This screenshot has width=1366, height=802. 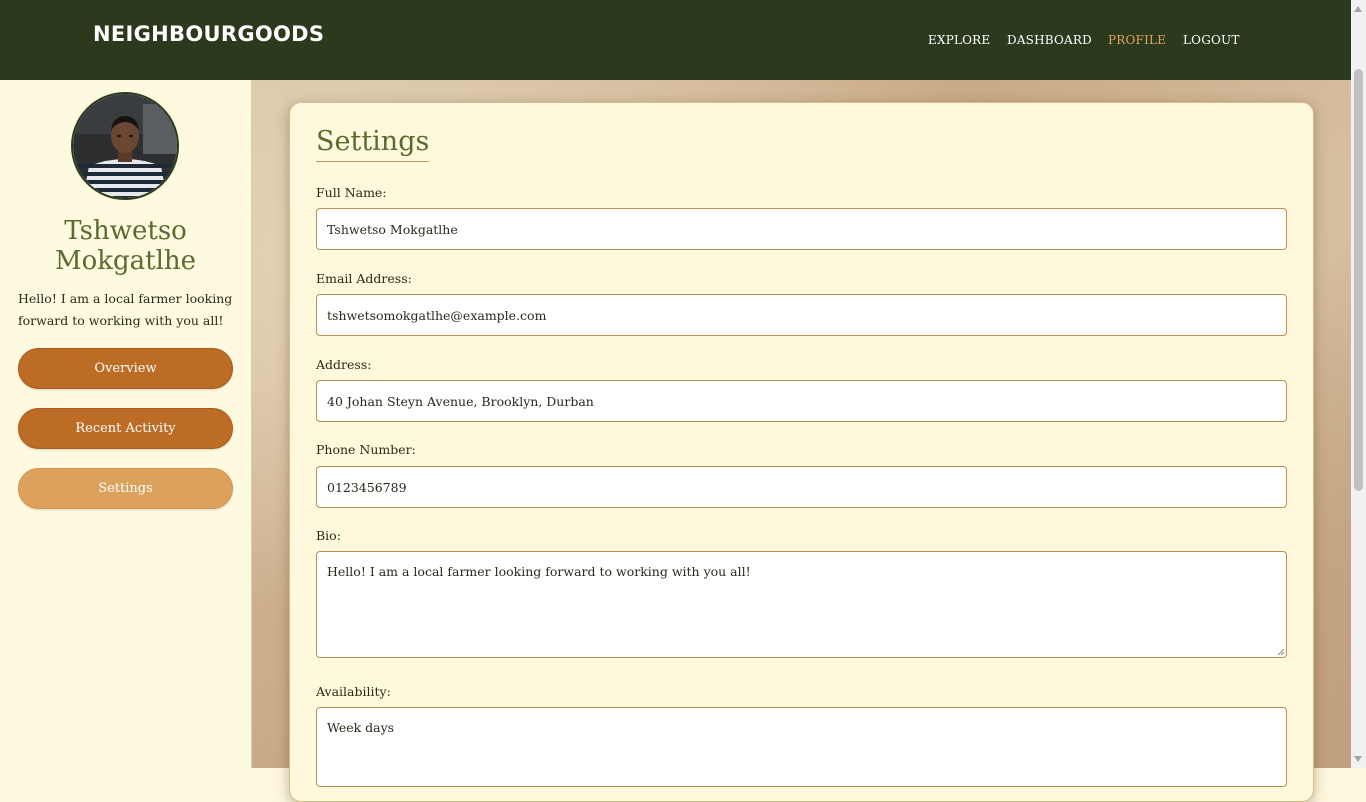 I want to click on full-name-input: Tshwetso Mokgatlhe, so click(x=801, y=229).